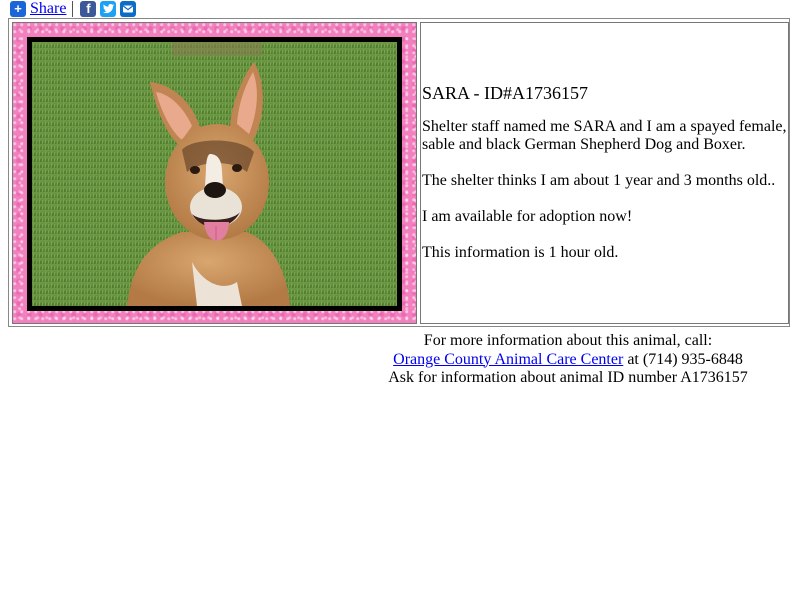 The height and width of the screenshot is (600, 800). What do you see at coordinates (108, 9) in the screenshot?
I see `twitter-icon` at bounding box center [108, 9].